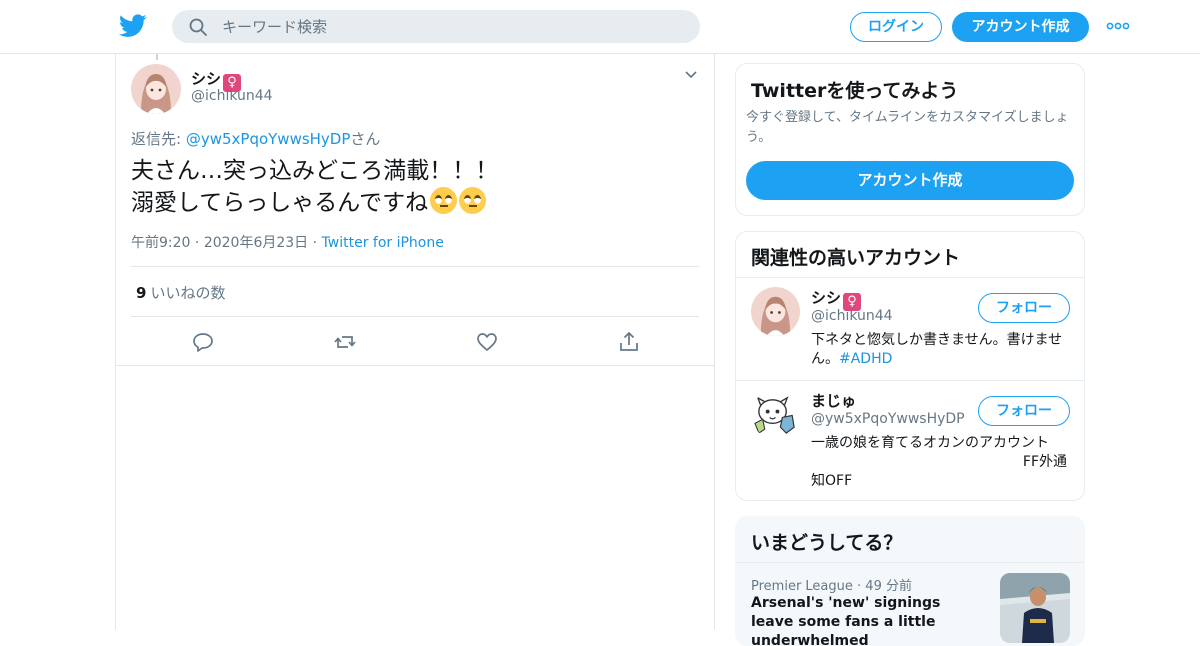 This screenshot has height=646, width=1200. Describe the element at coordinates (1044, 462) in the screenshot. I see `account-bio-line-2: FF外通` at that location.